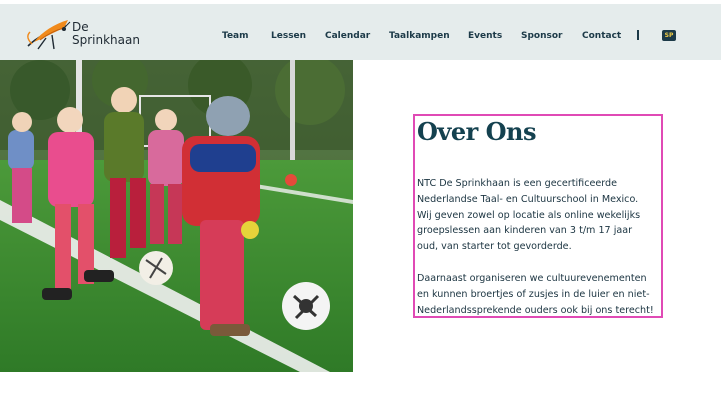  What do you see at coordinates (601, 36) in the screenshot?
I see `nav-item-contact: Contact` at bounding box center [601, 36].